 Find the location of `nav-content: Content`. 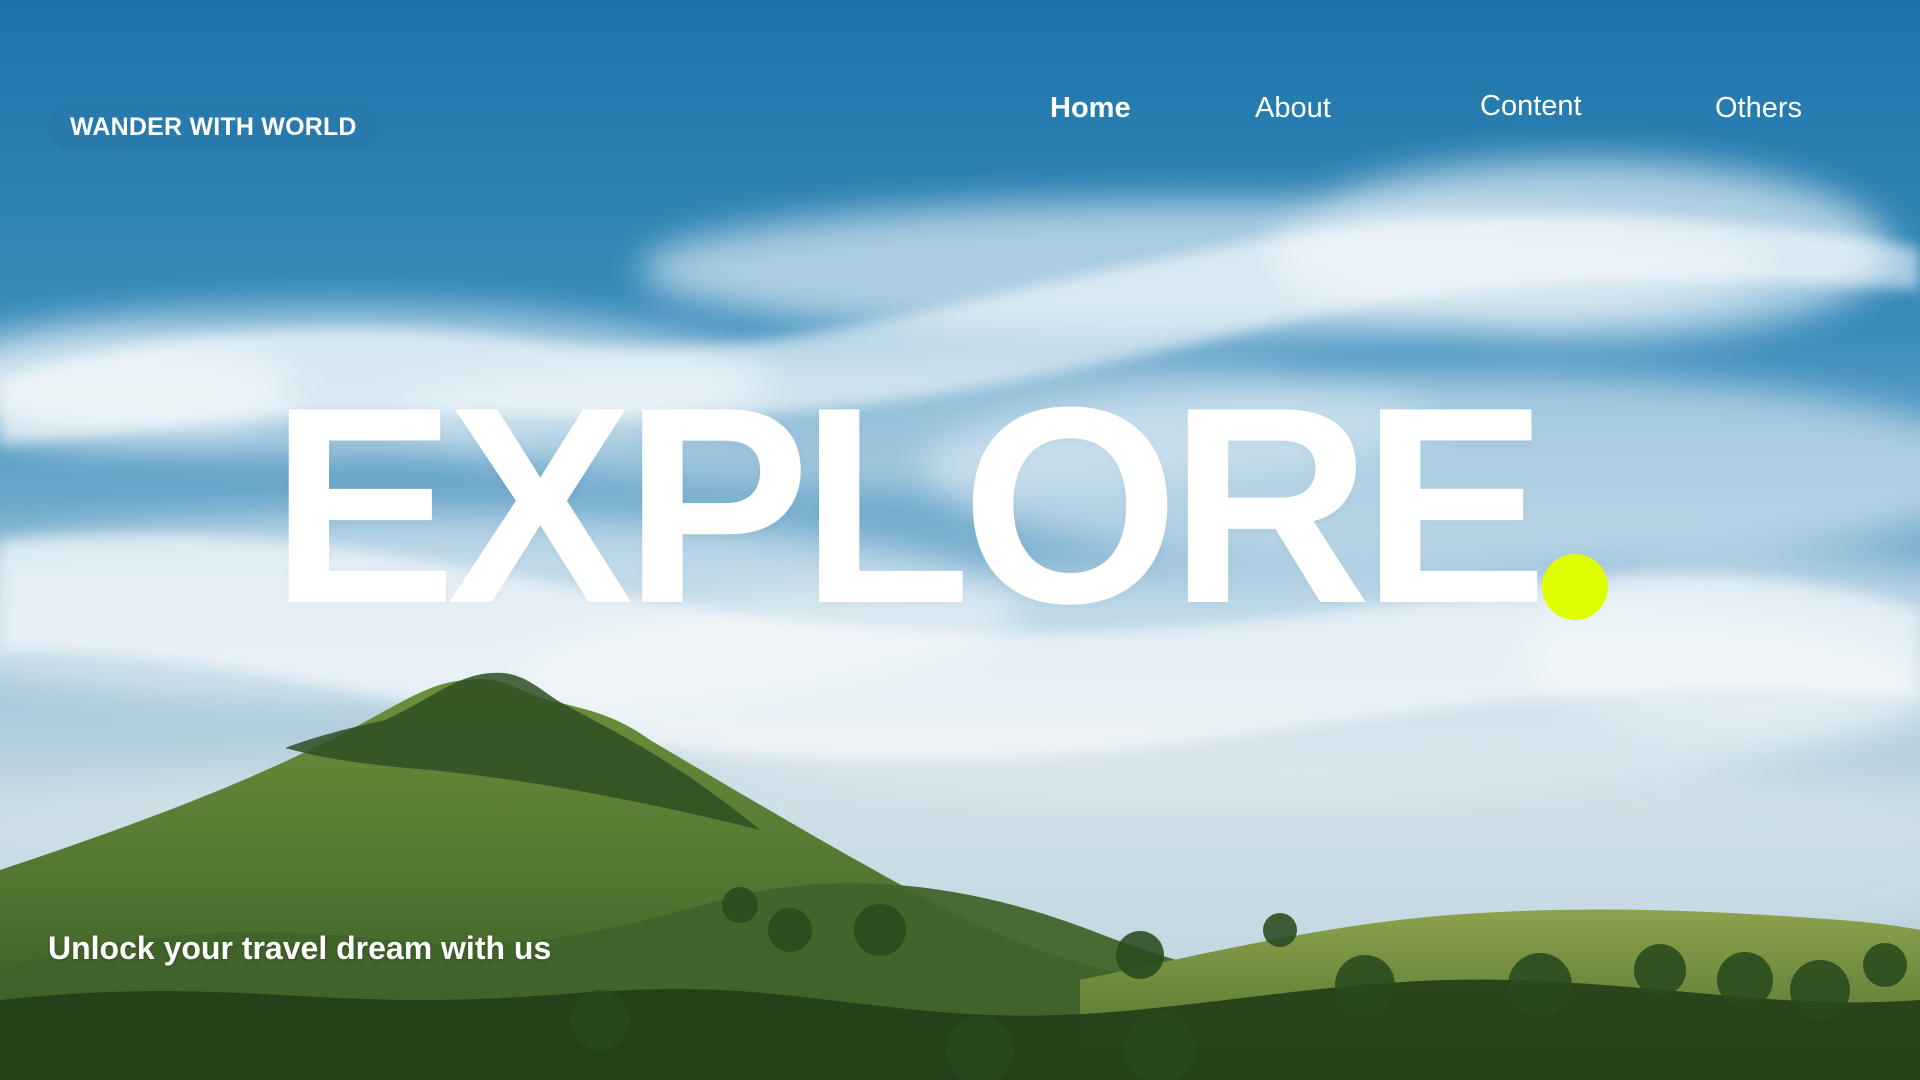

nav-content: Content is located at coordinates (1531, 106).